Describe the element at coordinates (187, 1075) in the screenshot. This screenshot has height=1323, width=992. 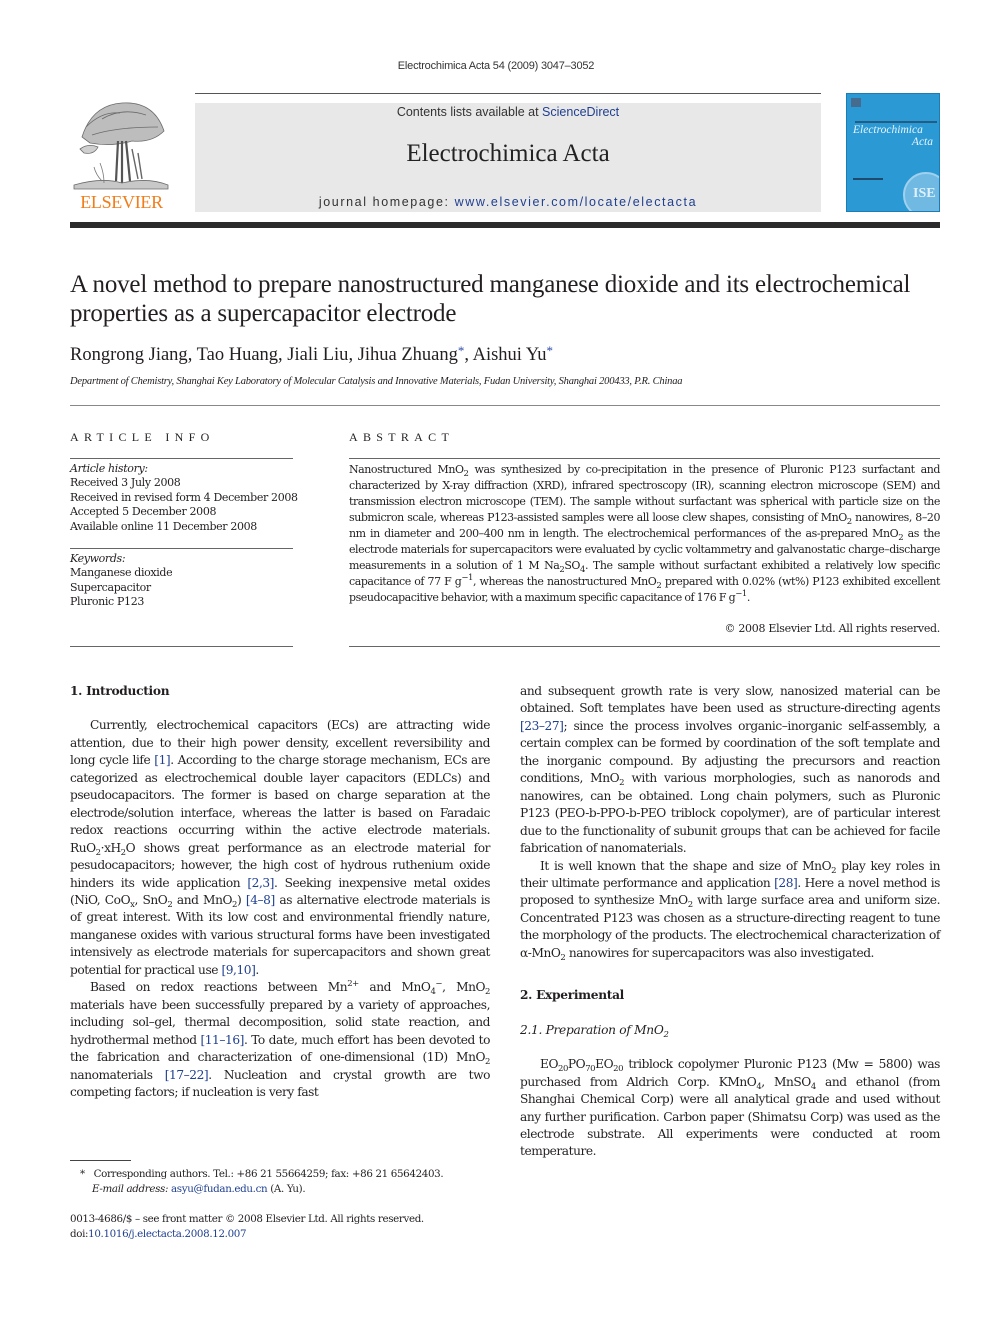
I see `citation-link: [17–22]` at that location.